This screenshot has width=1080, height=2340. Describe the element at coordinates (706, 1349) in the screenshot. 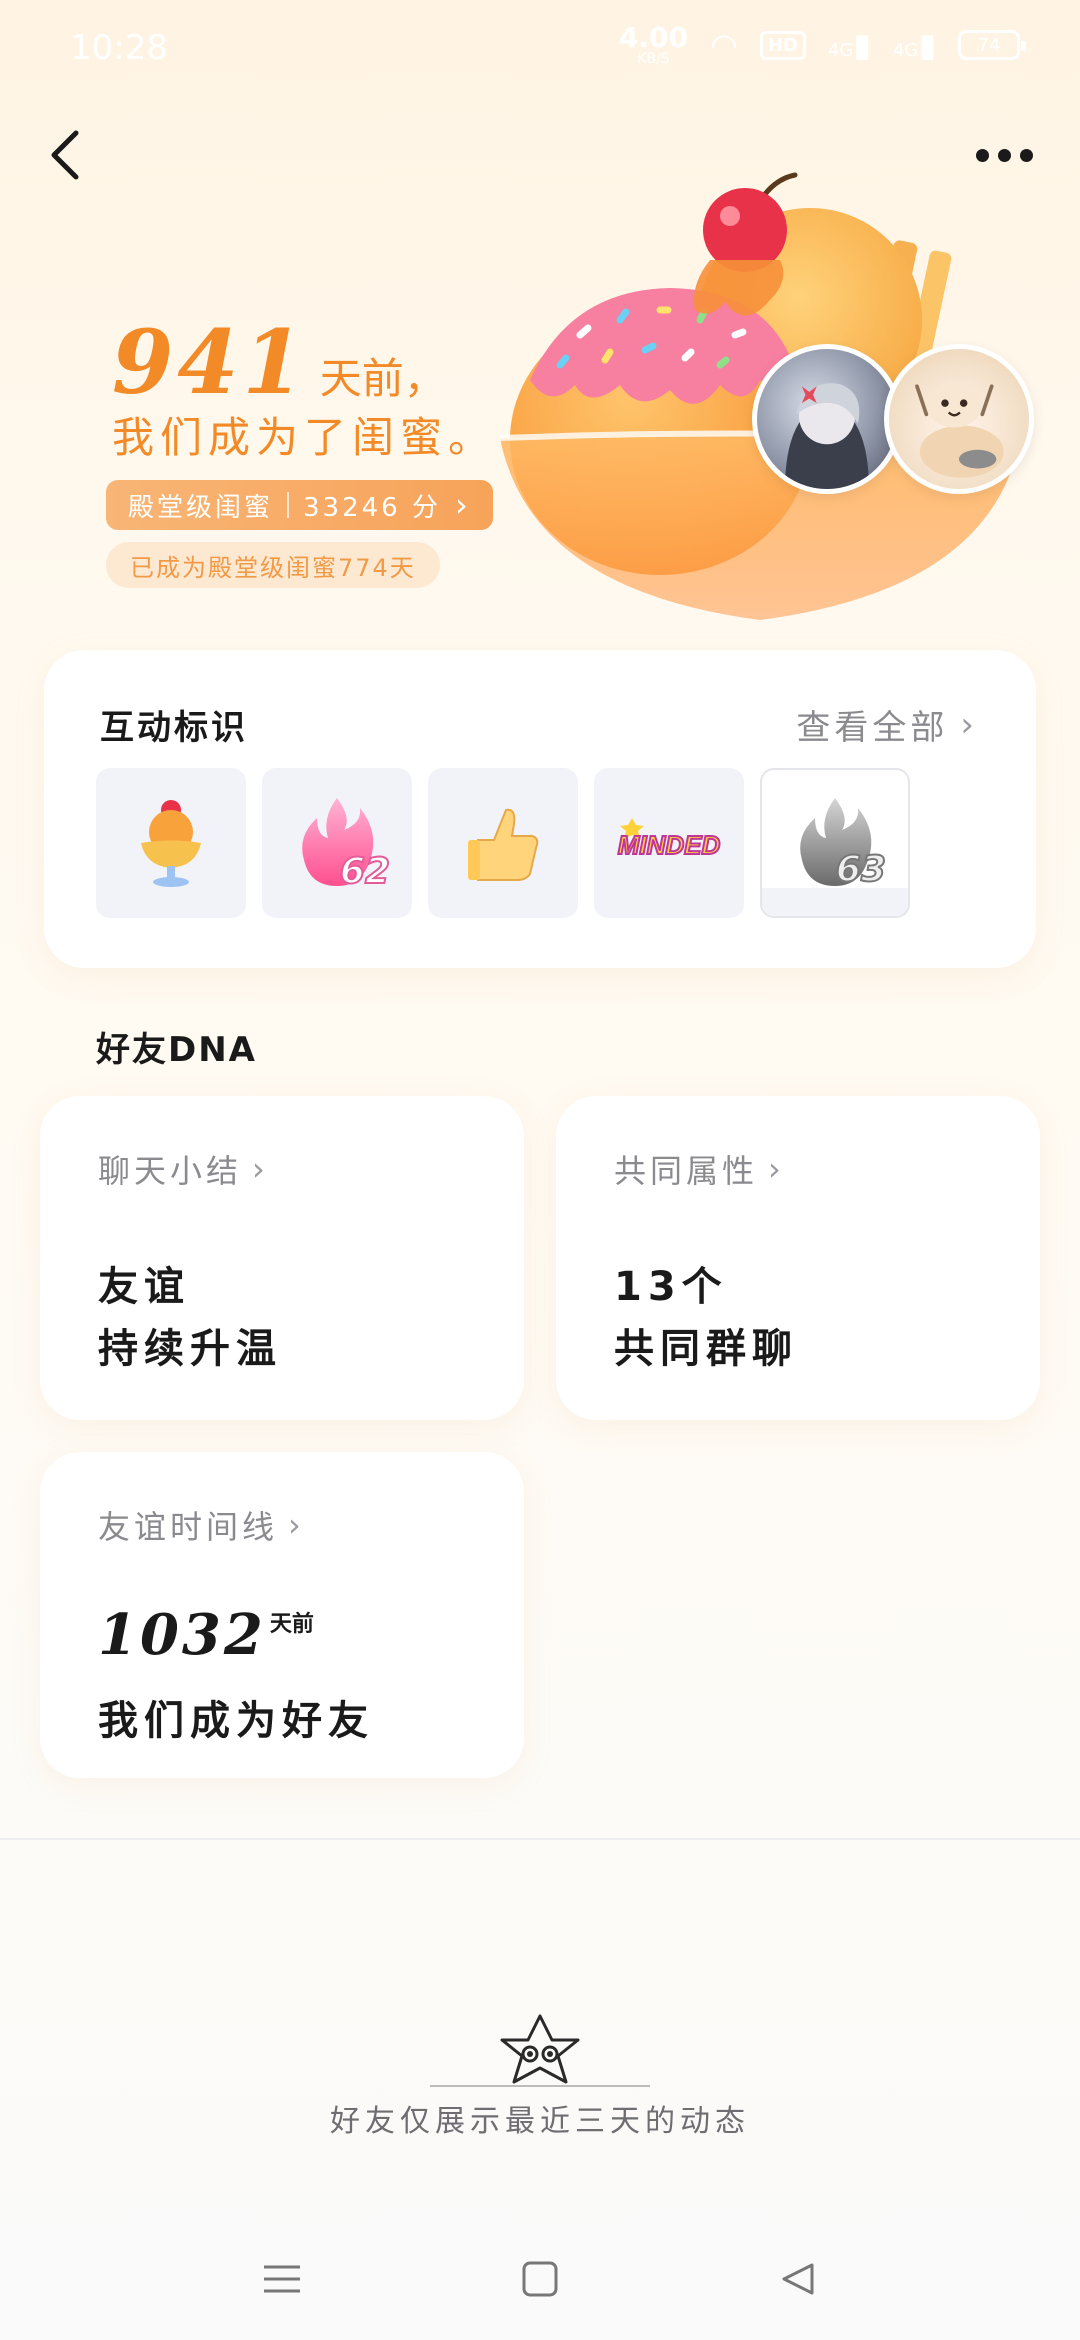

I see `common-groups-label: 共同群聊` at that location.